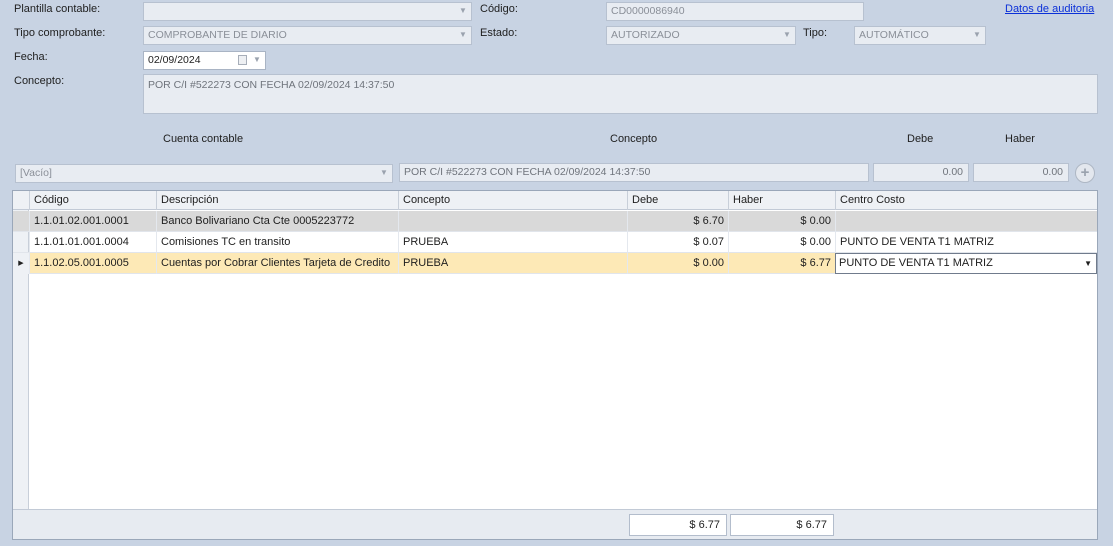 The height and width of the screenshot is (546, 1113). I want to click on cell-debe: $ 0.07, so click(677, 242).